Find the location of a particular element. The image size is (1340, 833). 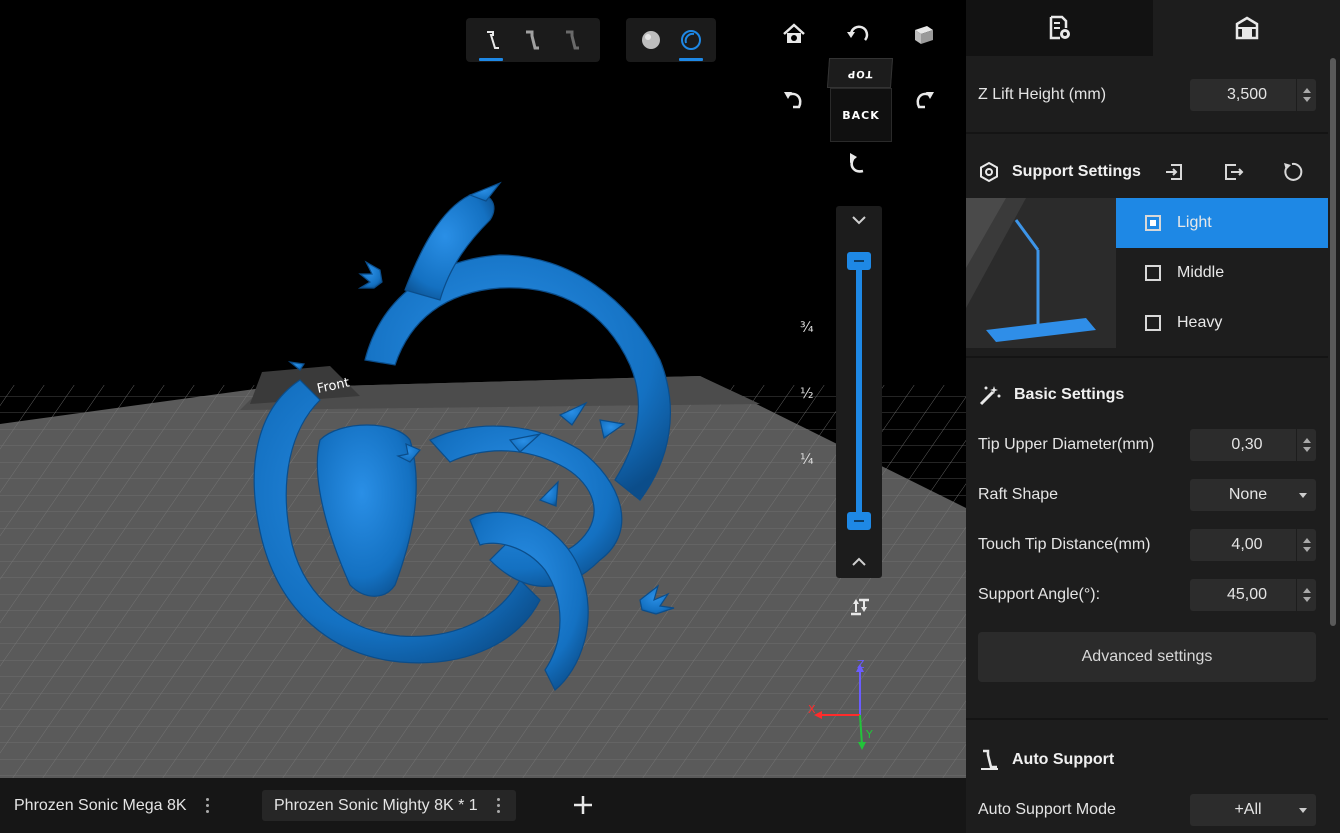

auto-support-header: Auto Support is located at coordinates (1046, 760).